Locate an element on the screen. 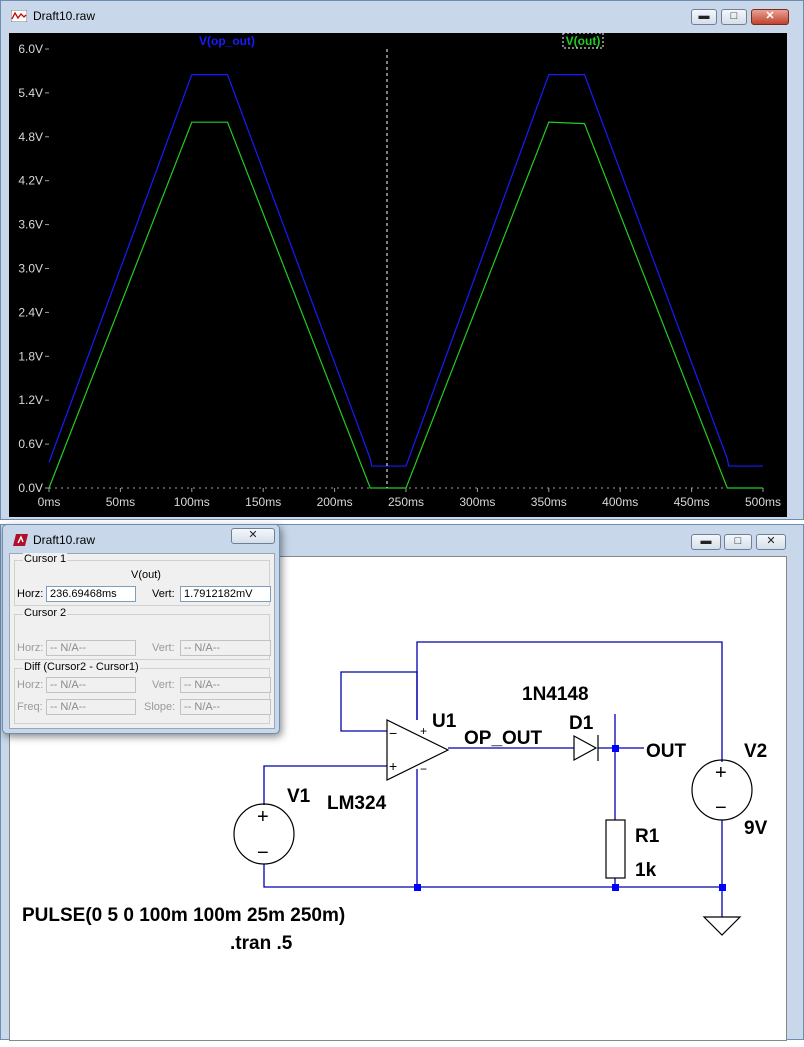  v1-plus-mark: + is located at coordinates (263, 817).